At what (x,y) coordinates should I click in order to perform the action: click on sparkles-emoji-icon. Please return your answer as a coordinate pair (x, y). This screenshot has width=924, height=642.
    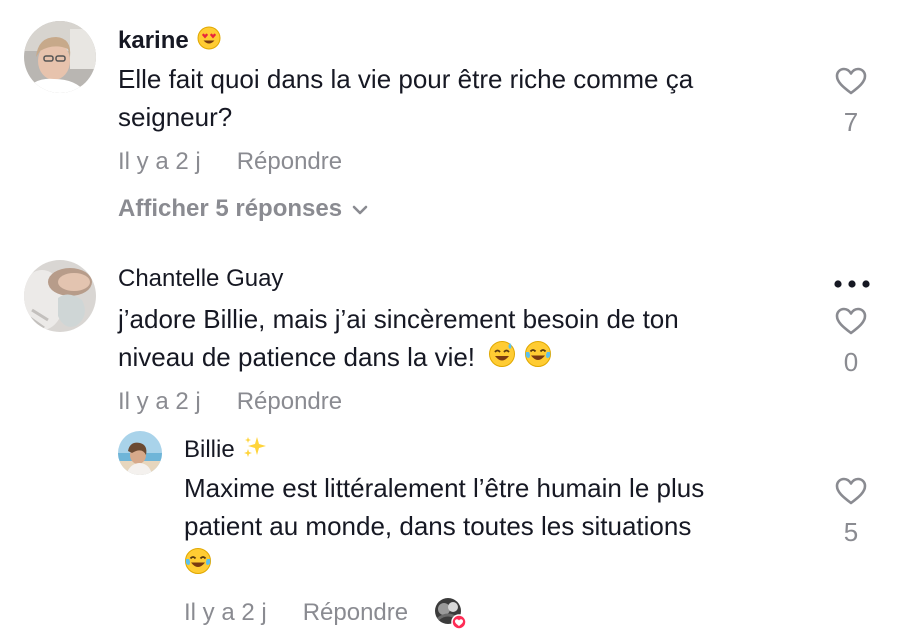
    Looking at the image, I should click on (255, 449).